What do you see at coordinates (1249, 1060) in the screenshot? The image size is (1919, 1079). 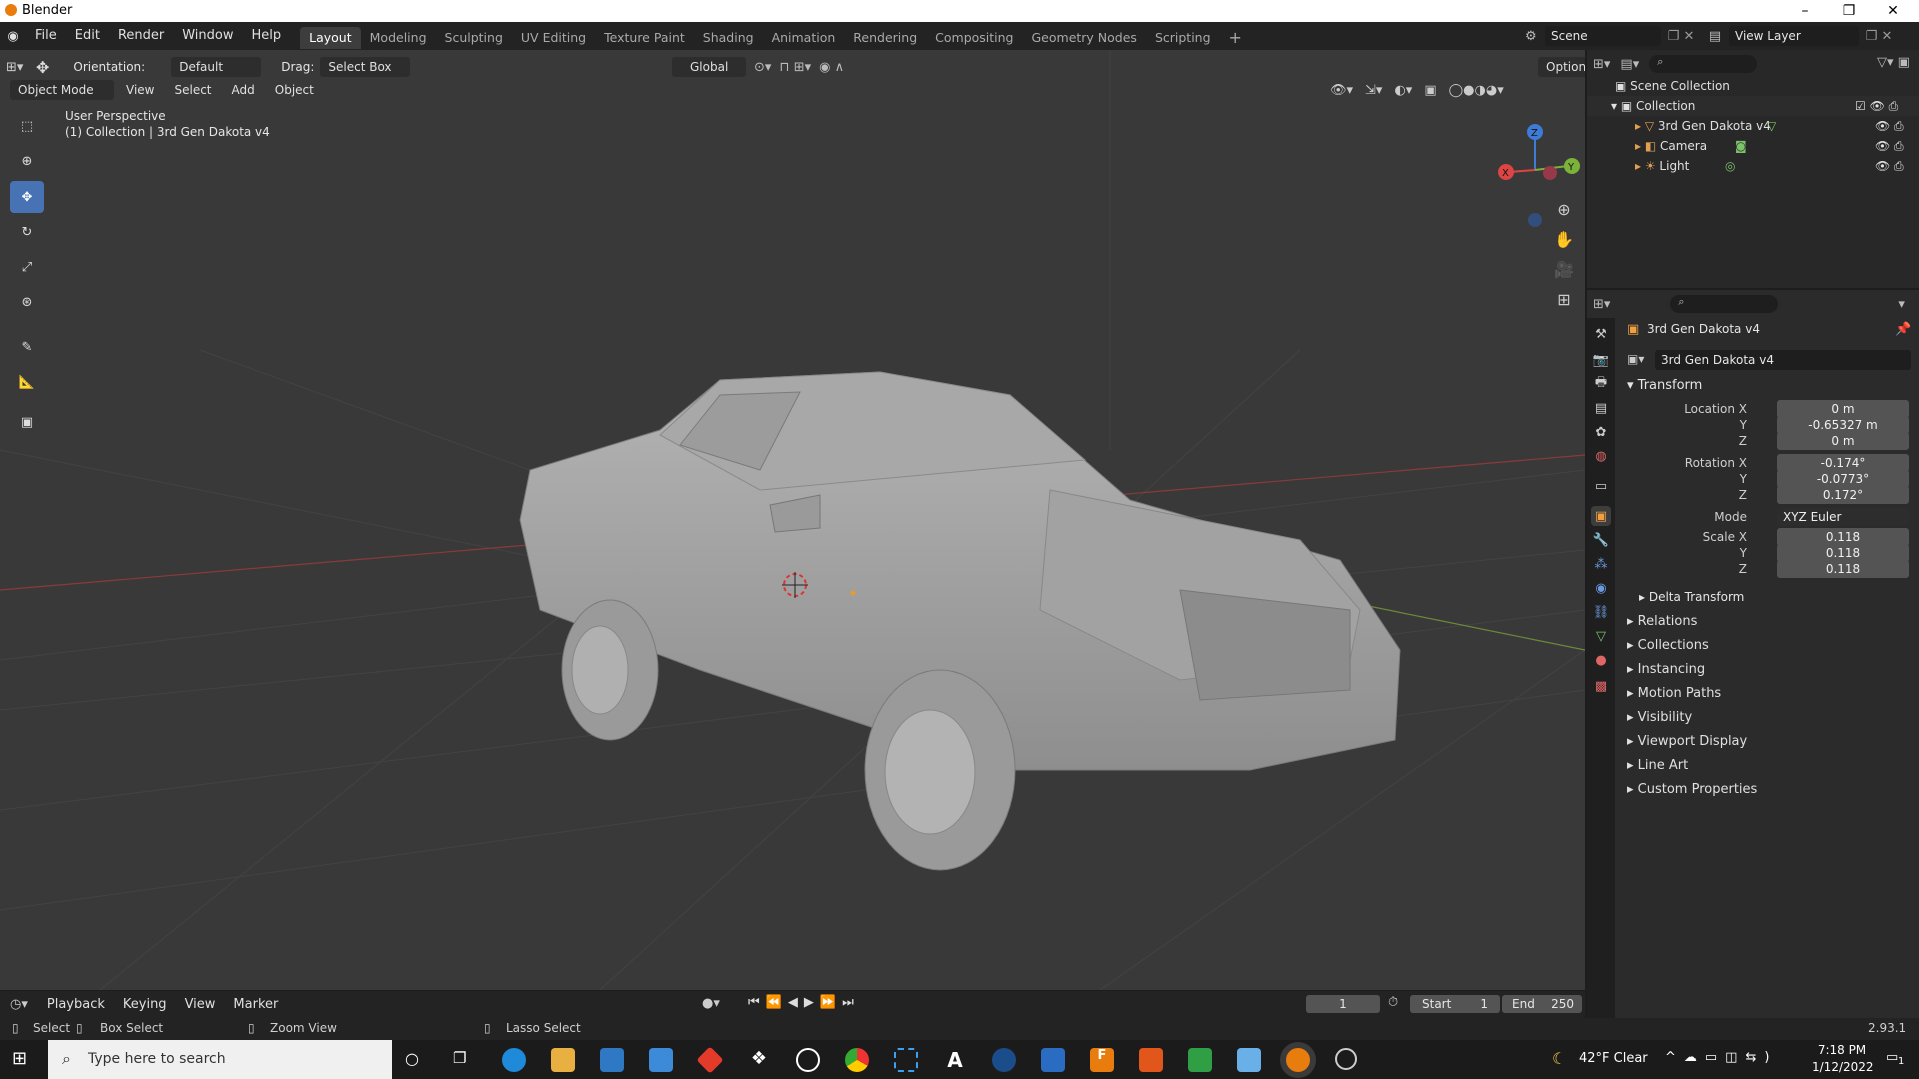 I see `app-pen-icon` at bounding box center [1249, 1060].